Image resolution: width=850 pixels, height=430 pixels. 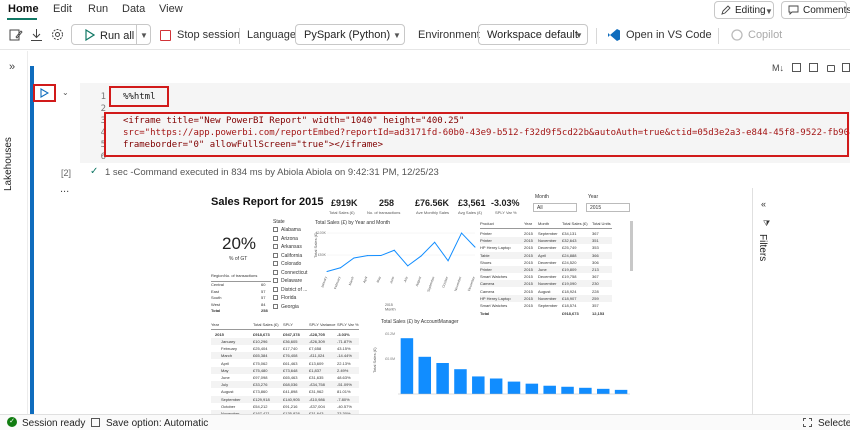 I want to click on table-cell: Table, so click(x=485, y=255).